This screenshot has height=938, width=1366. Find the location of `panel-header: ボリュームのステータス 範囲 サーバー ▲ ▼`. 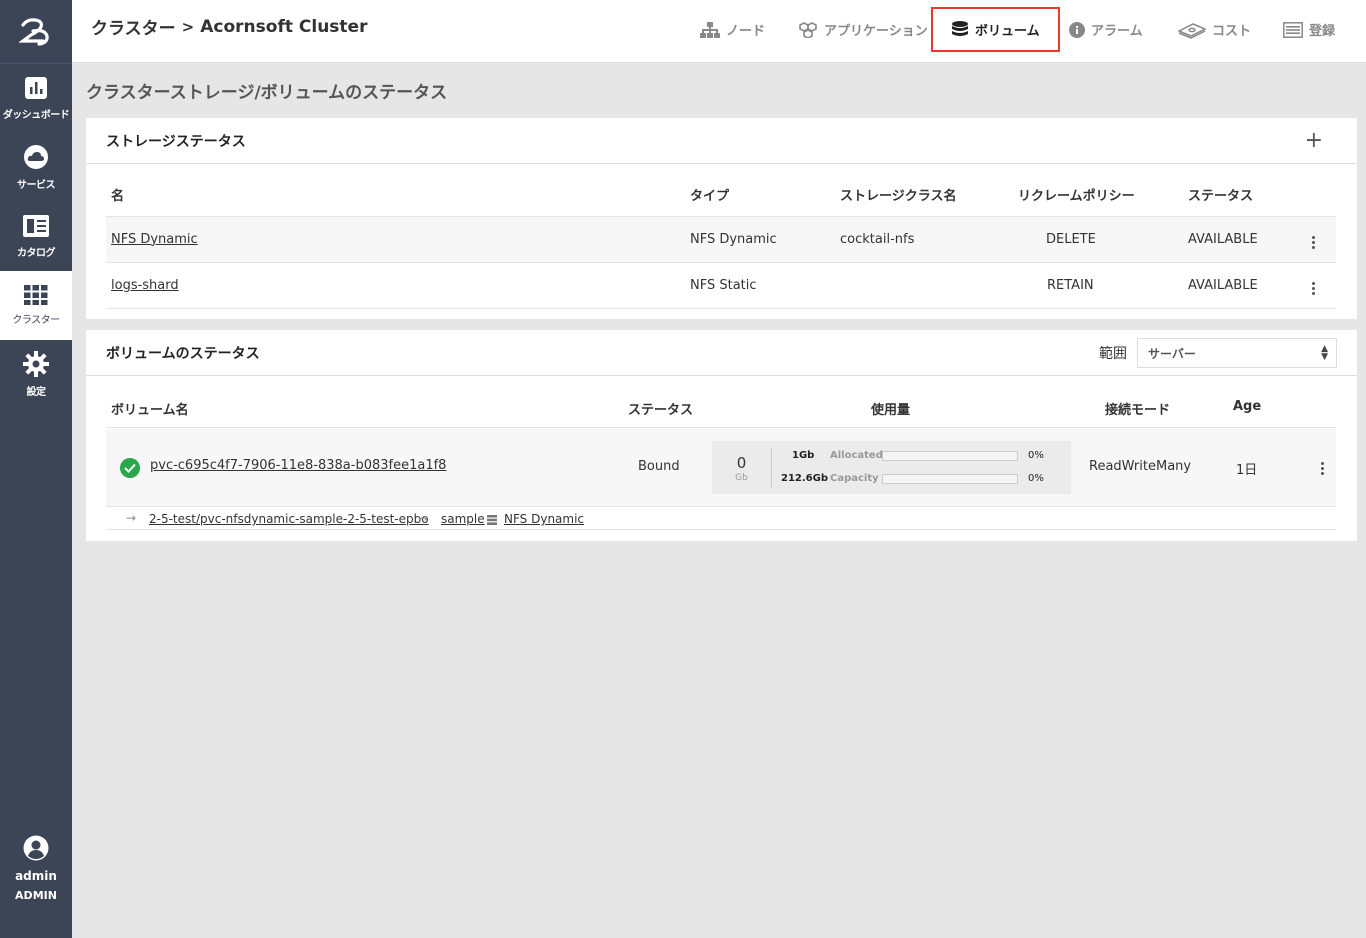

panel-header: ボリュームのステータス 範囲 サーバー ▲ ▼ is located at coordinates (721, 353).